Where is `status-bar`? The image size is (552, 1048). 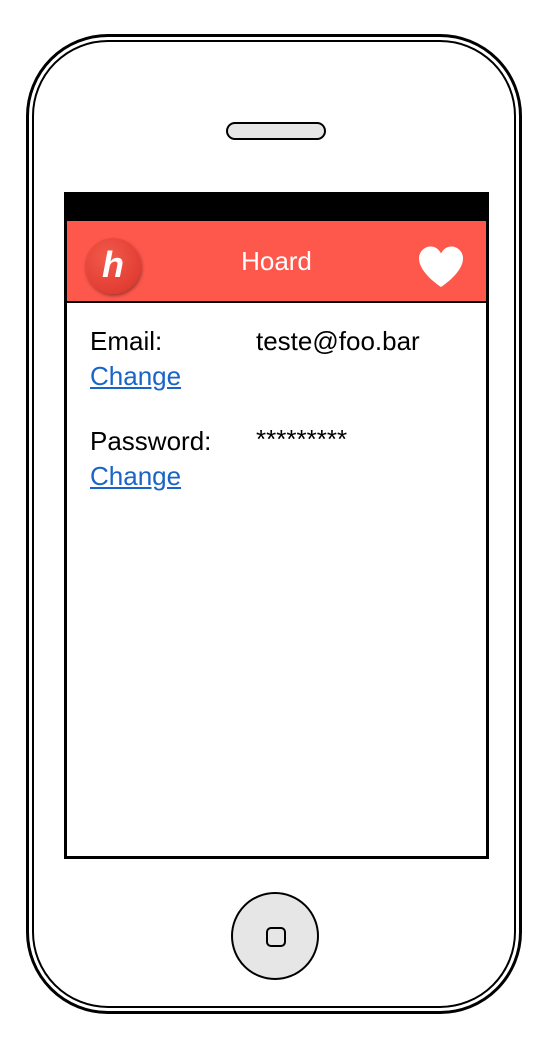 status-bar is located at coordinates (276, 208).